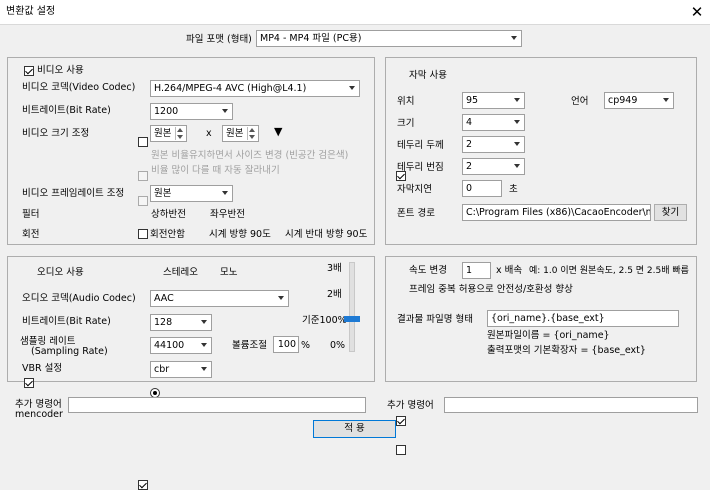 This screenshot has height=490, width=710. I want to click on video-width-stepper: 원본, so click(168, 133).